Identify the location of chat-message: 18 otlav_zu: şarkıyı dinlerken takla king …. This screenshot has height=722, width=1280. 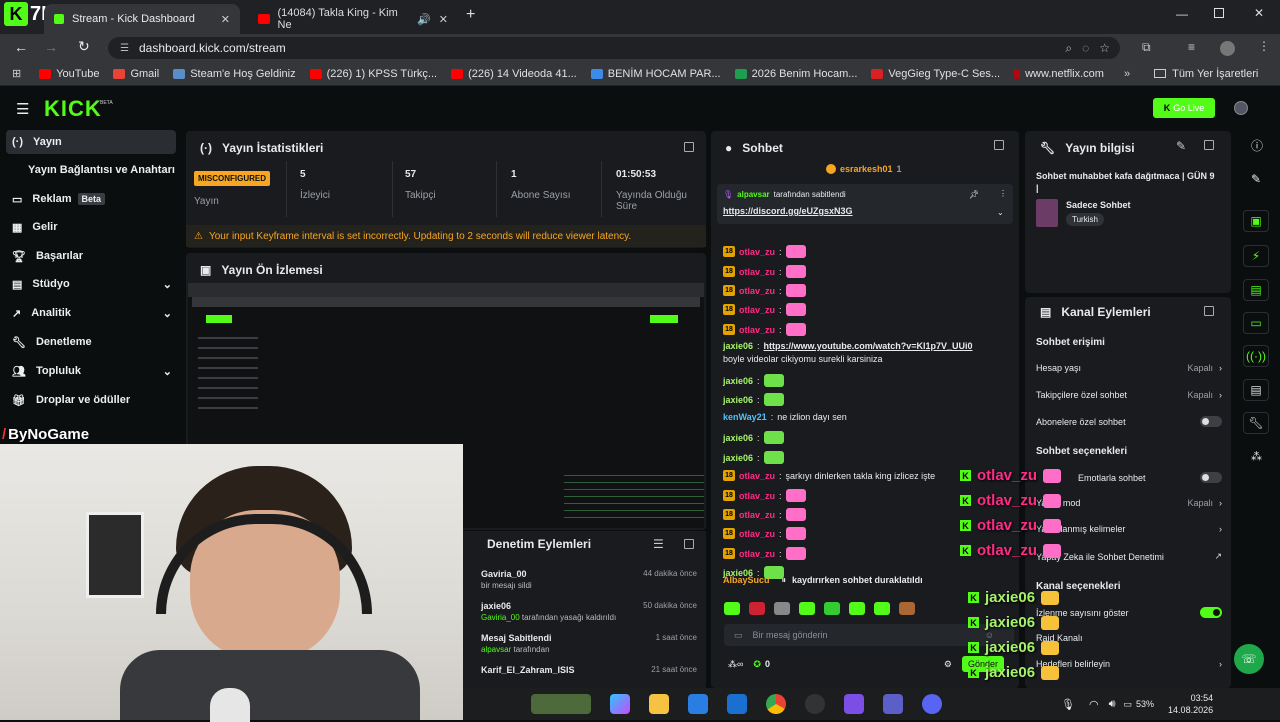
(829, 475).